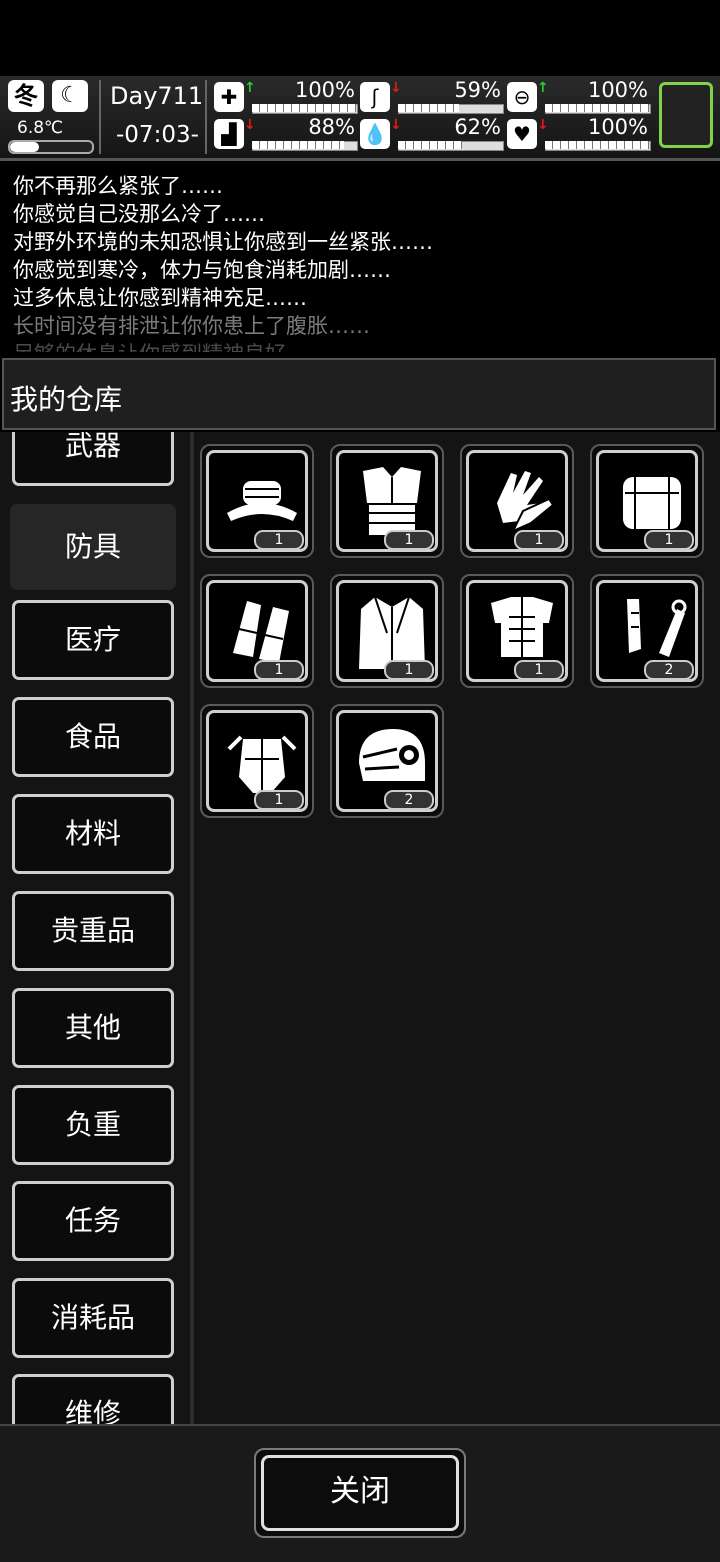 This screenshot has height=1562, width=720. Describe the element at coordinates (93, 1399) in the screenshot. I see `category-repair: 维修` at that location.